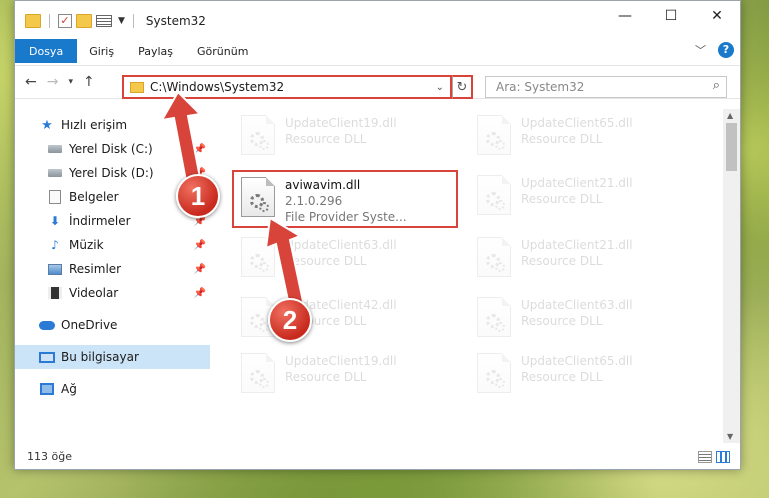  What do you see at coordinates (731, 276) in the screenshot?
I see `vertical-scrollbar: ▲ ▼` at bounding box center [731, 276].